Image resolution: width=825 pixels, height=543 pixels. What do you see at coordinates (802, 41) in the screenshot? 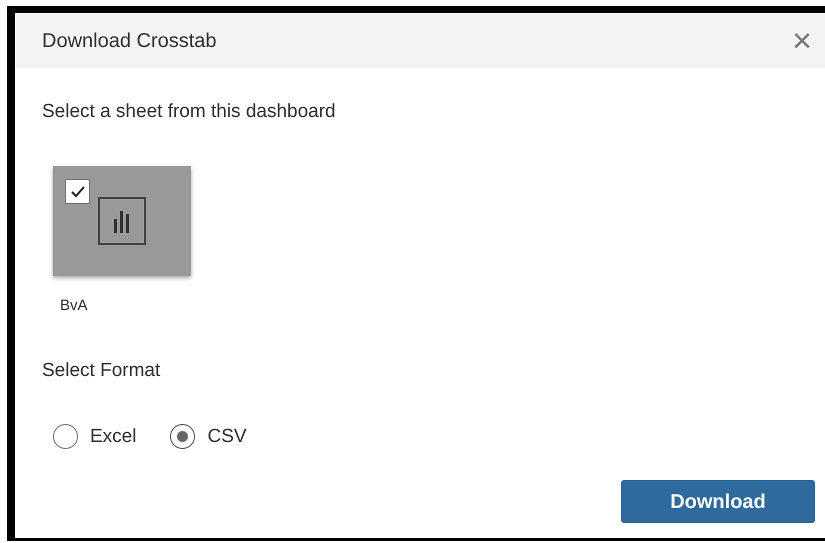
I see `close-button: ×` at bounding box center [802, 41].